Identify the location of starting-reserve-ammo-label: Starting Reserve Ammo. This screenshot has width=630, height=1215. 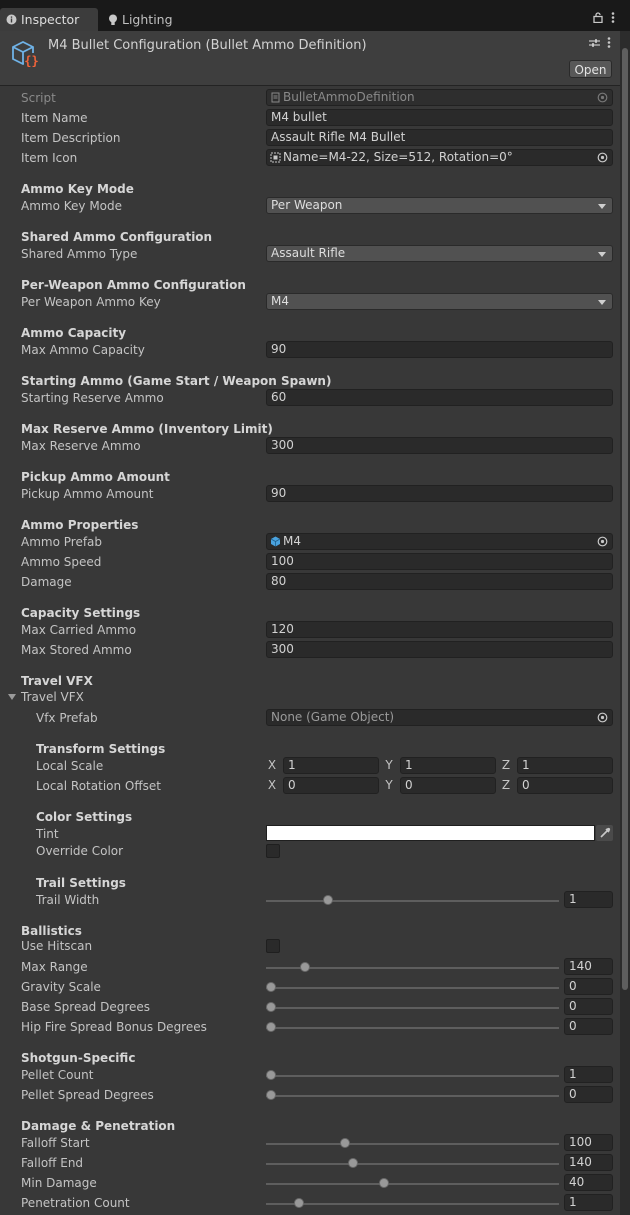
(92, 398).